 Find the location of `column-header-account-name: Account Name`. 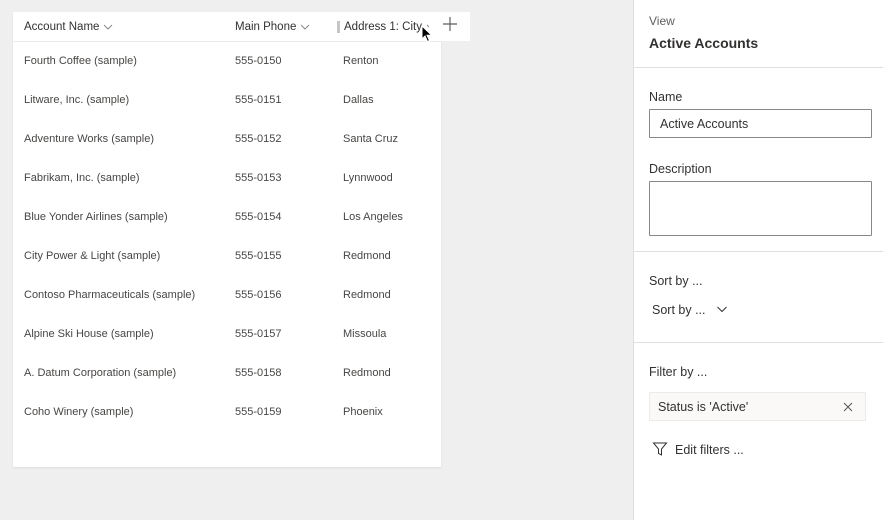

column-header-account-name: Account Name is located at coordinates (68, 27).